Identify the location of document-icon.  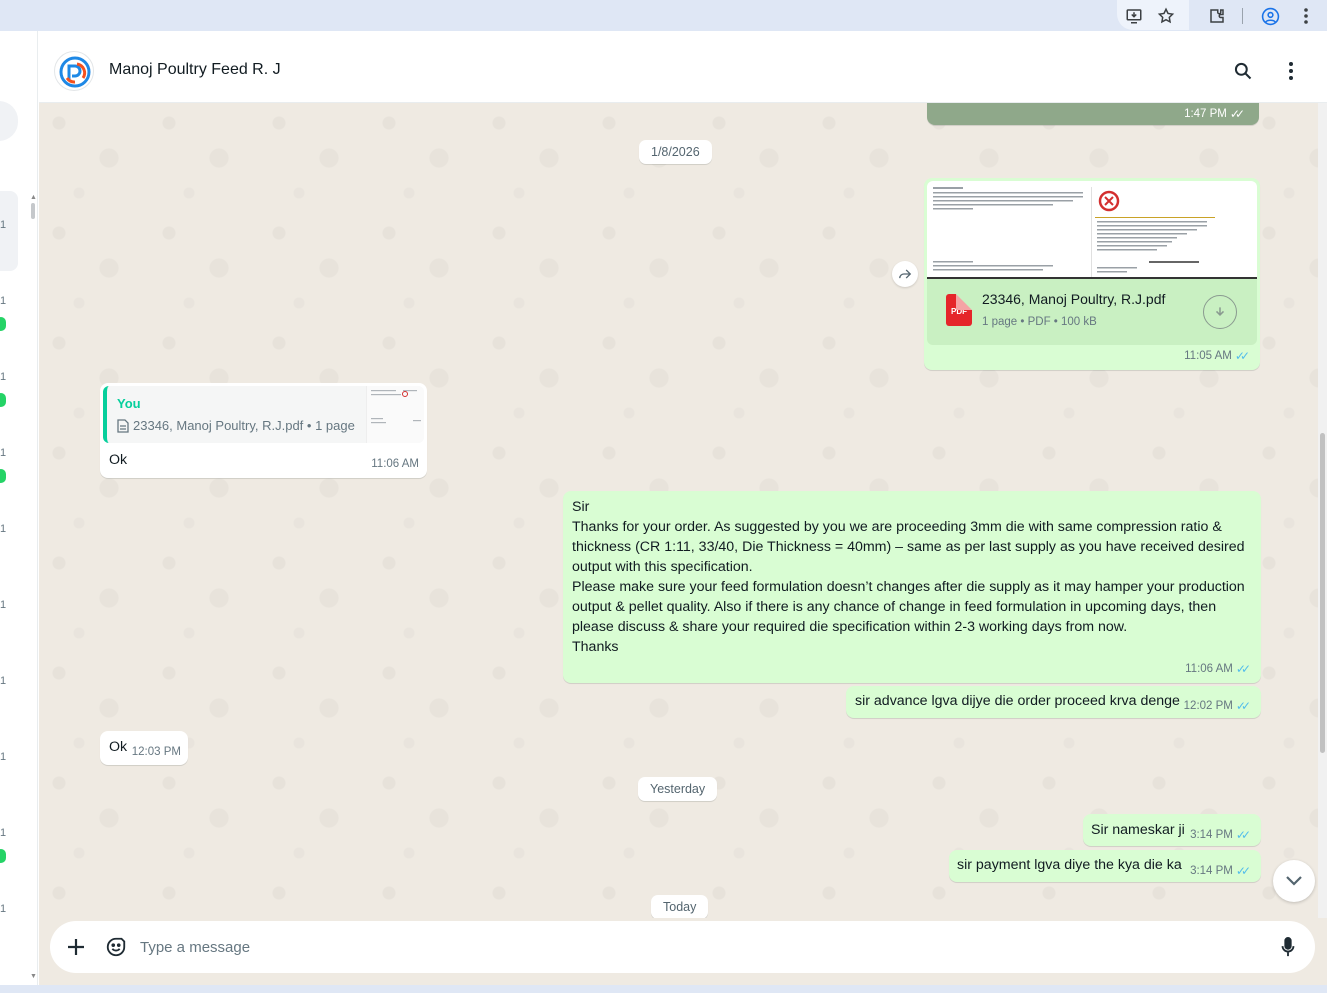
(123, 426).